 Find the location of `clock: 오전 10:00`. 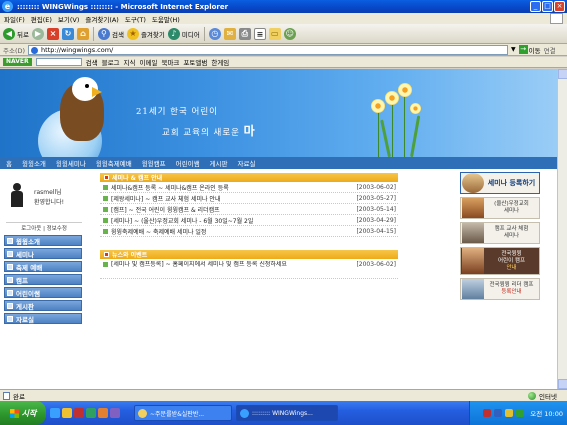

clock: 오전 10:00 is located at coordinates (546, 413).